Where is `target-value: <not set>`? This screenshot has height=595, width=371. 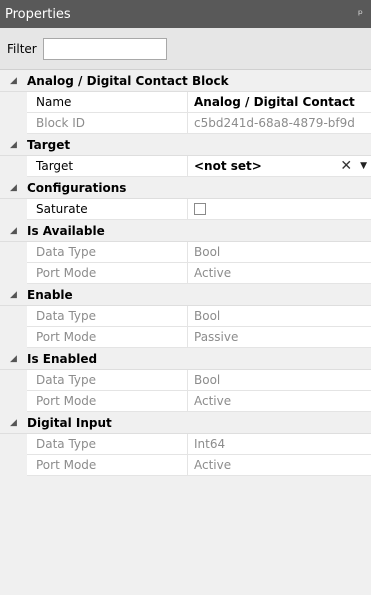
target-value: <not set> is located at coordinates (228, 166).